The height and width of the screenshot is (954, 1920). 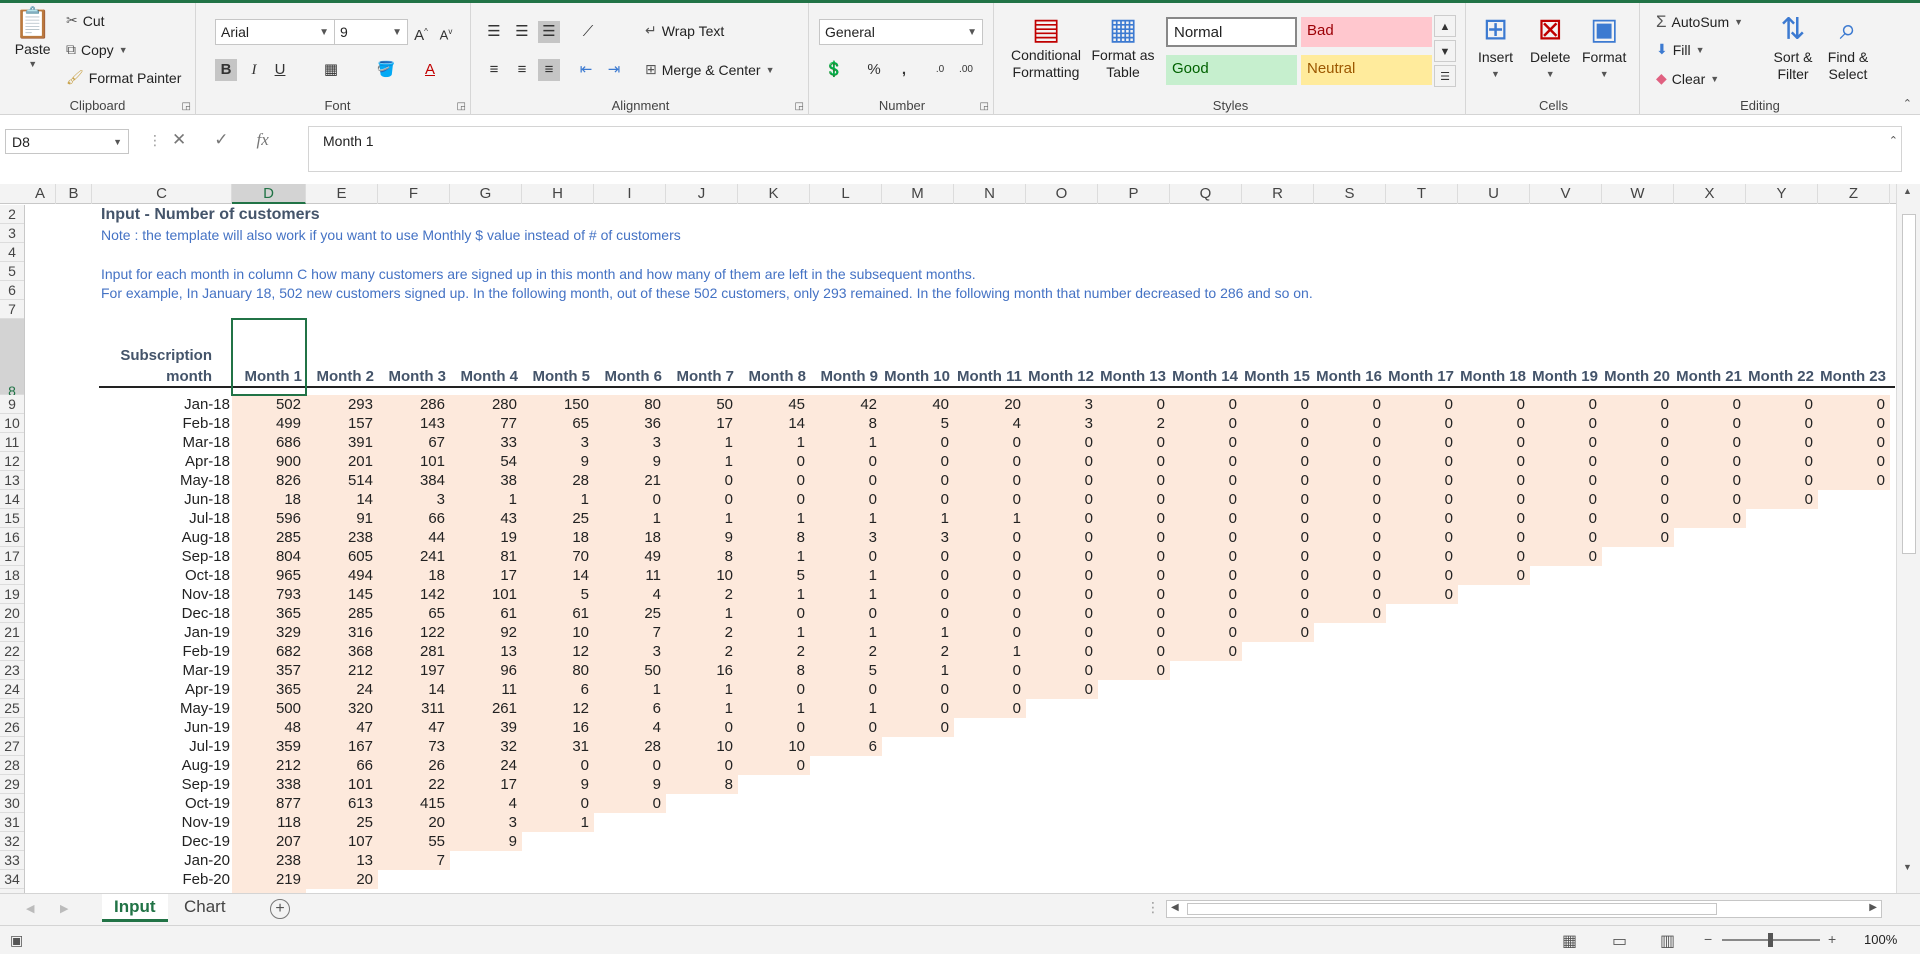 I want to click on month-header: Month 23, so click(x=1852, y=376).